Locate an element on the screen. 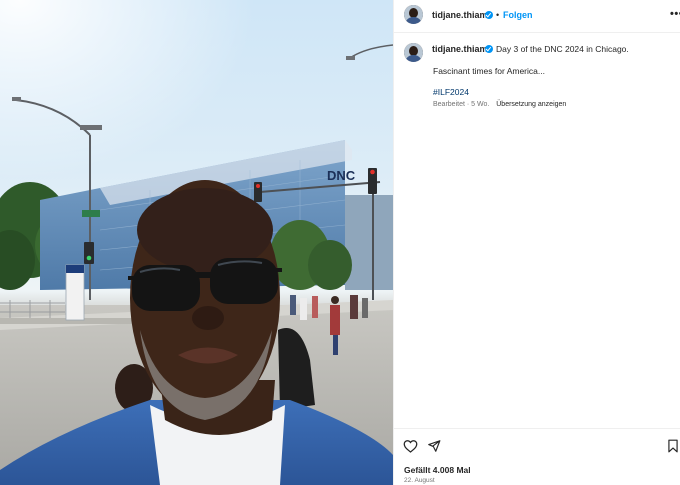 The height and width of the screenshot is (485, 680). likes-count: Gefällt 4.008 Mal is located at coordinates (437, 470).